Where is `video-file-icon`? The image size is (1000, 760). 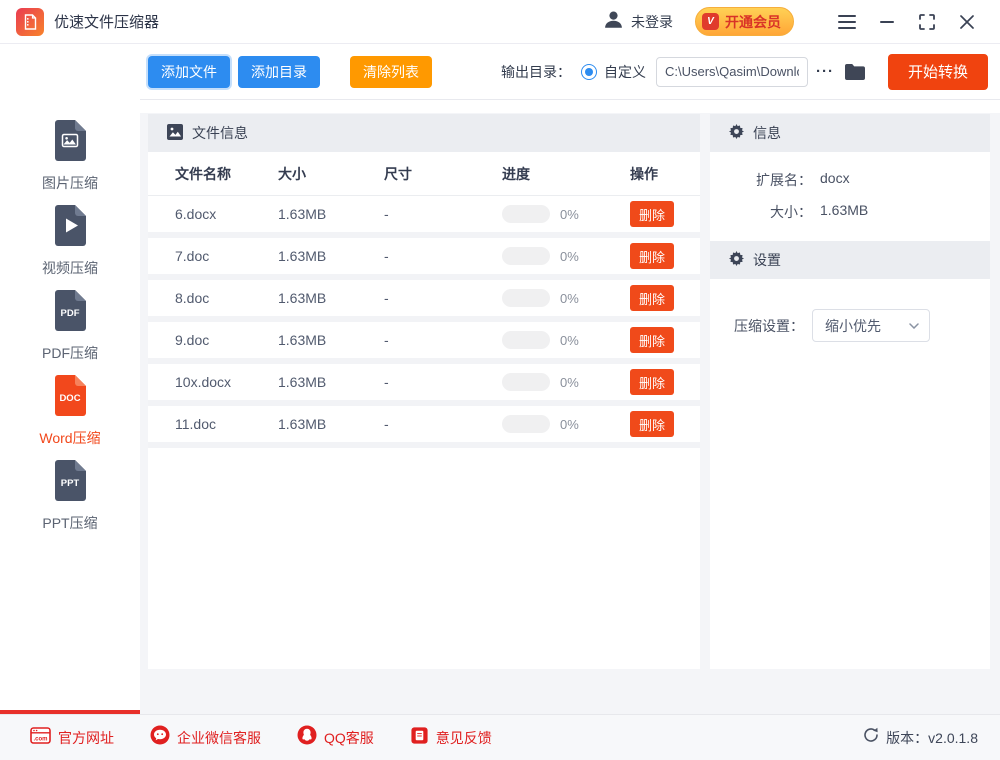 video-file-icon is located at coordinates (70, 227).